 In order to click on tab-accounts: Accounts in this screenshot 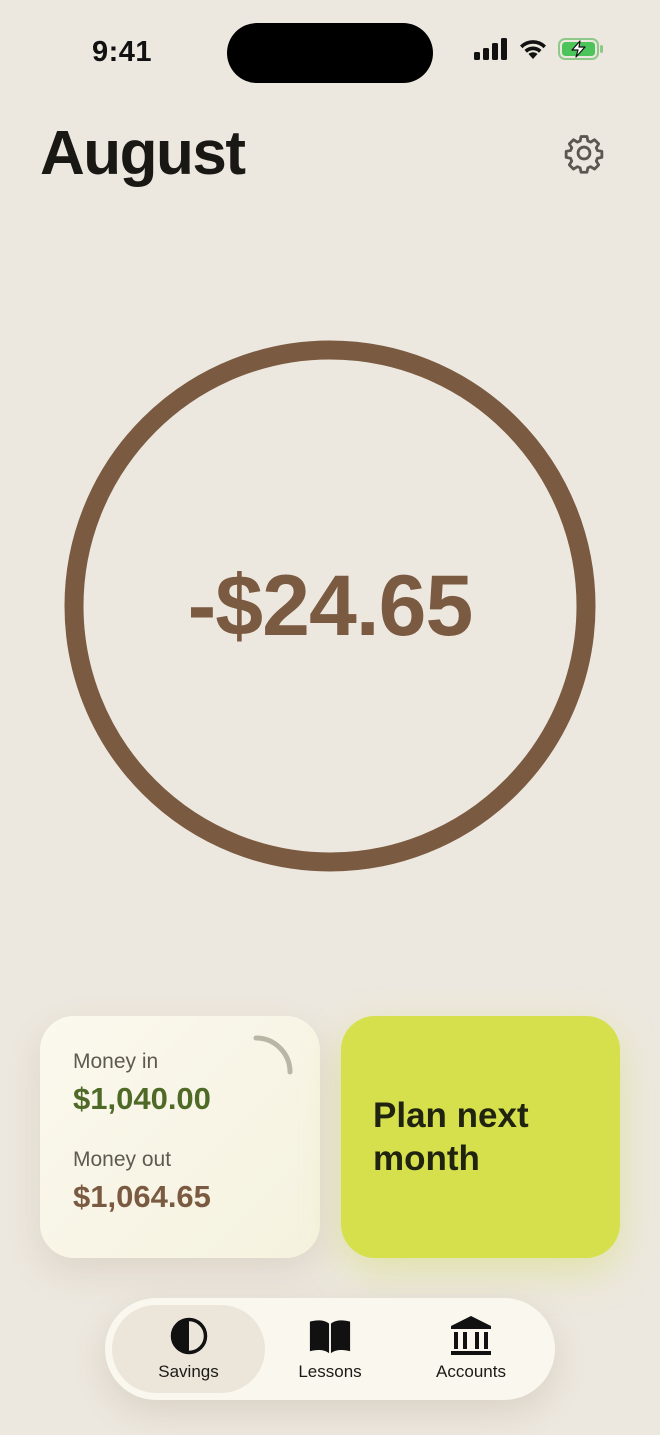, I will do `click(471, 1349)`.